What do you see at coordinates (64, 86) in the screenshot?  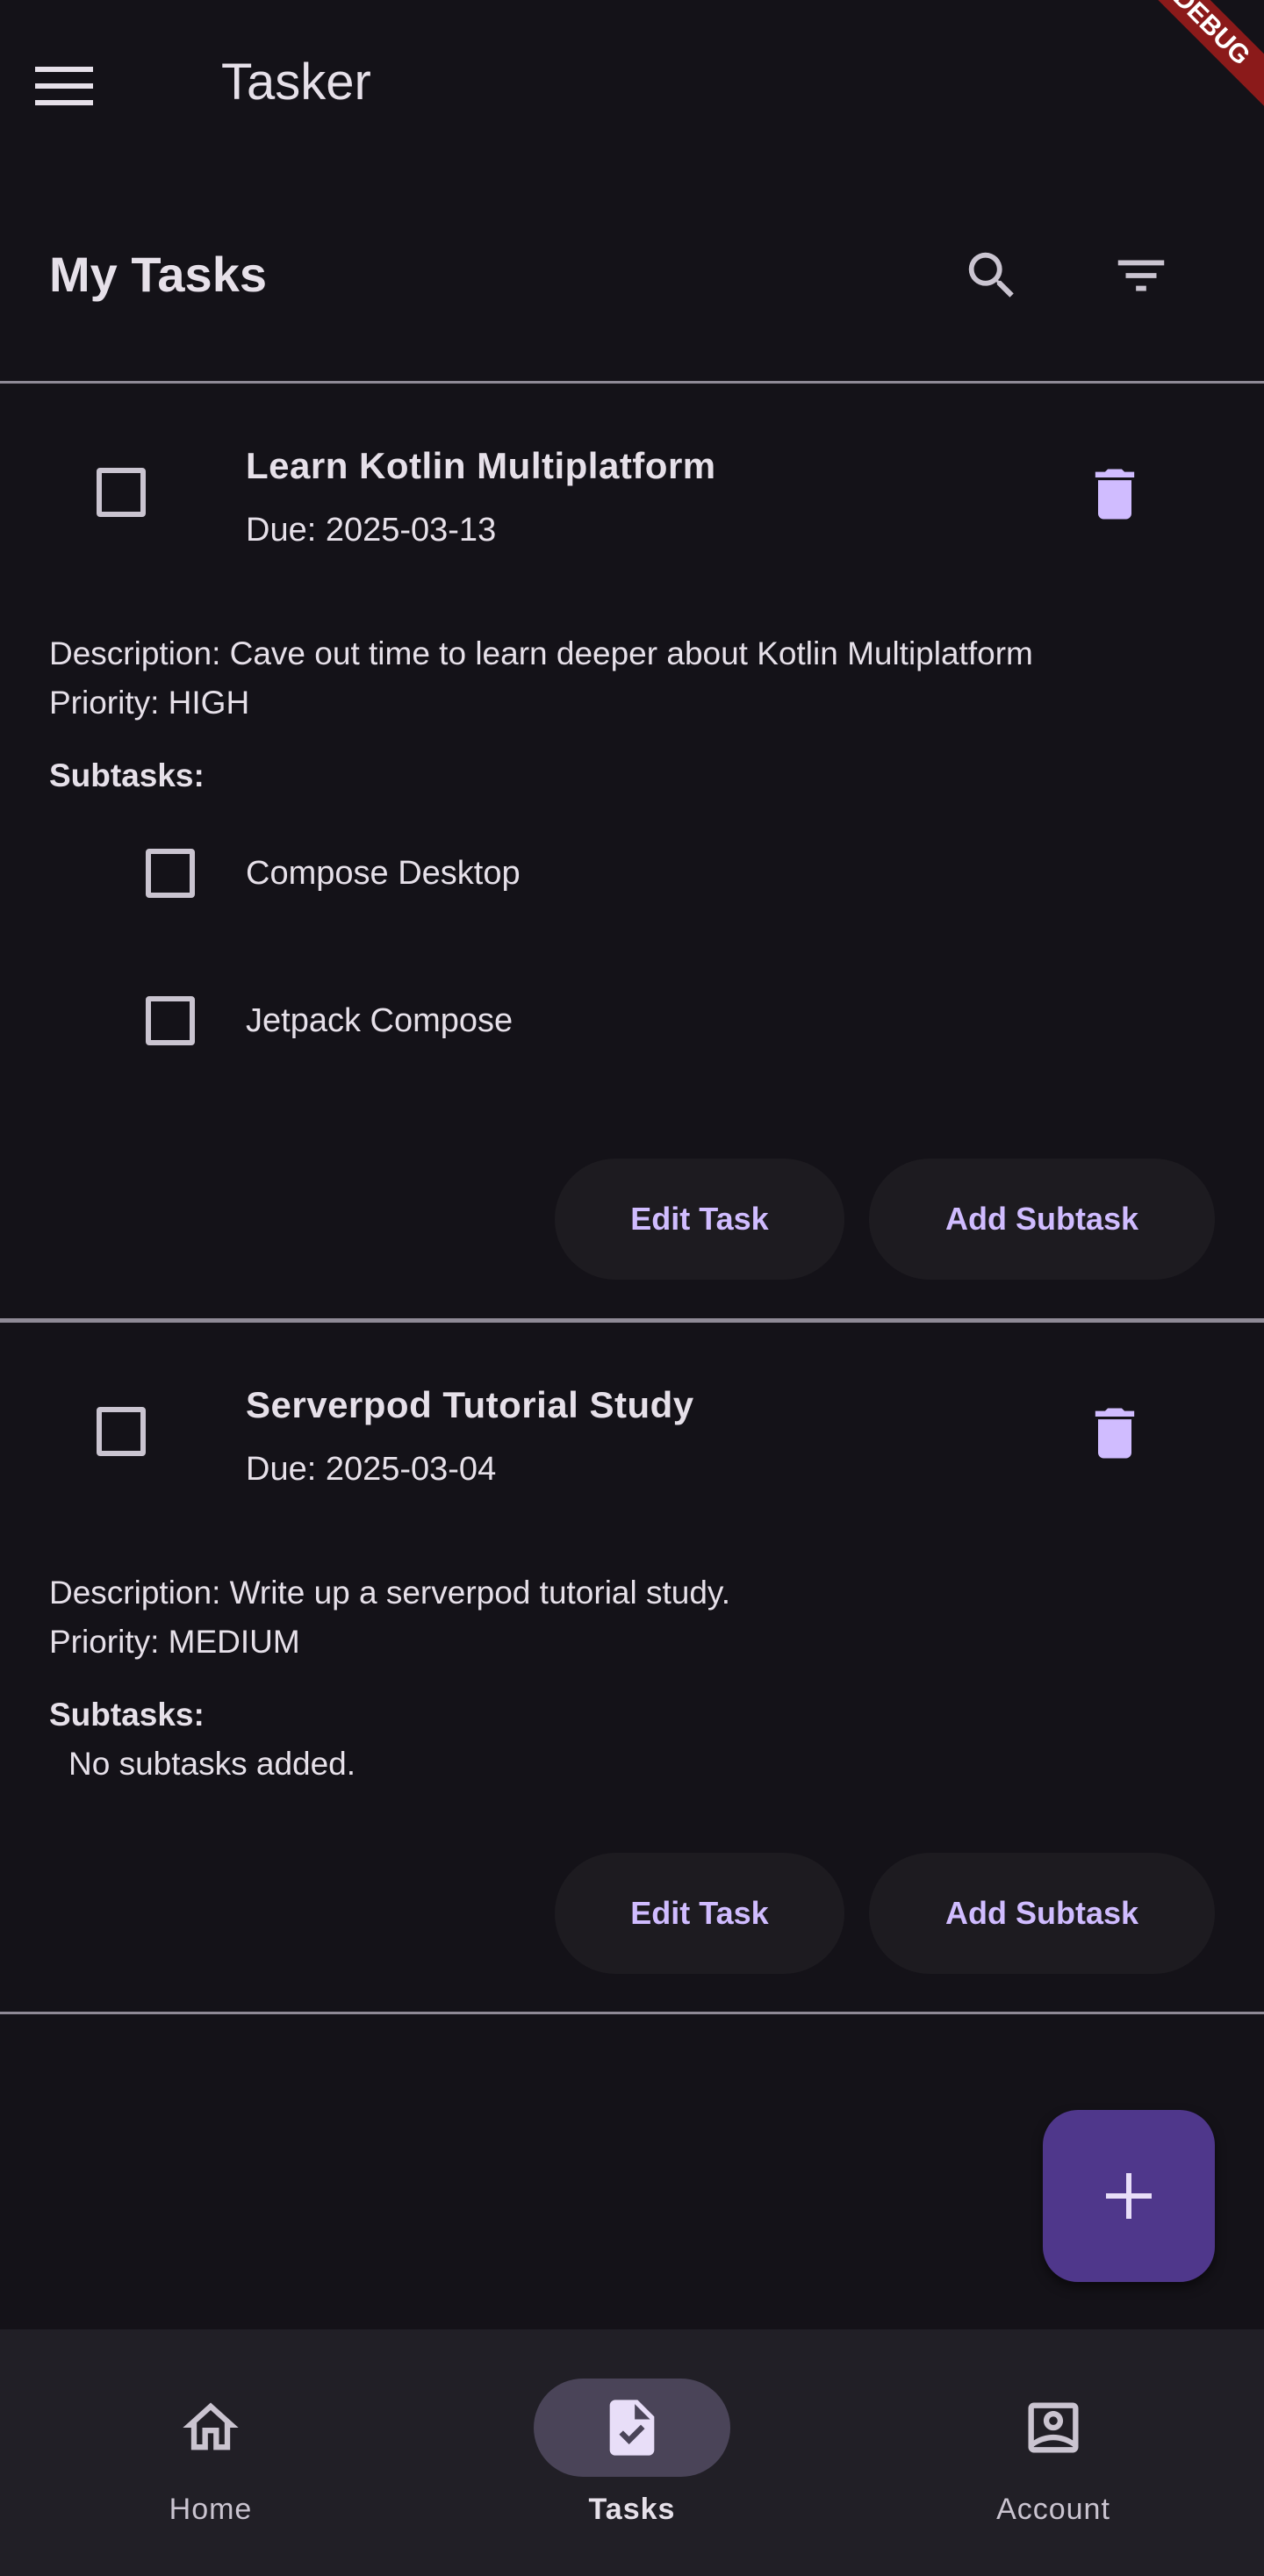 I see `menu-icon` at bounding box center [64, 86].